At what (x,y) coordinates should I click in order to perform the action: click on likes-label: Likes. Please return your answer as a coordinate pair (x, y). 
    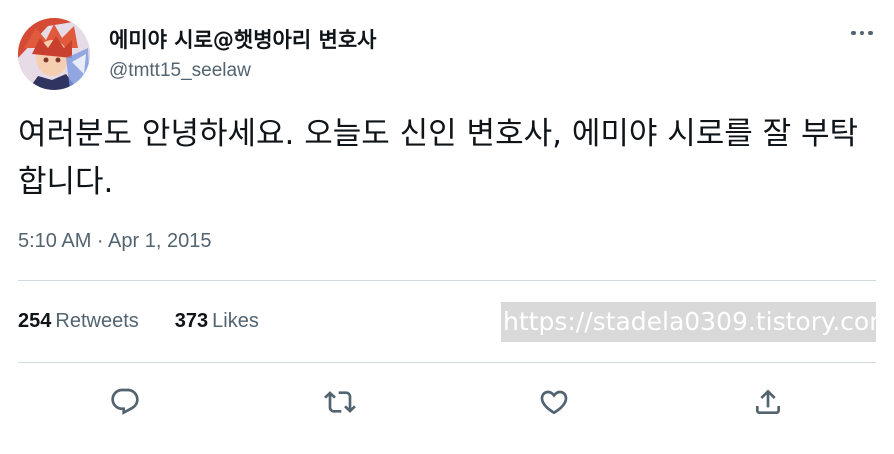
    Looking at the image, I should click on (235, 321).